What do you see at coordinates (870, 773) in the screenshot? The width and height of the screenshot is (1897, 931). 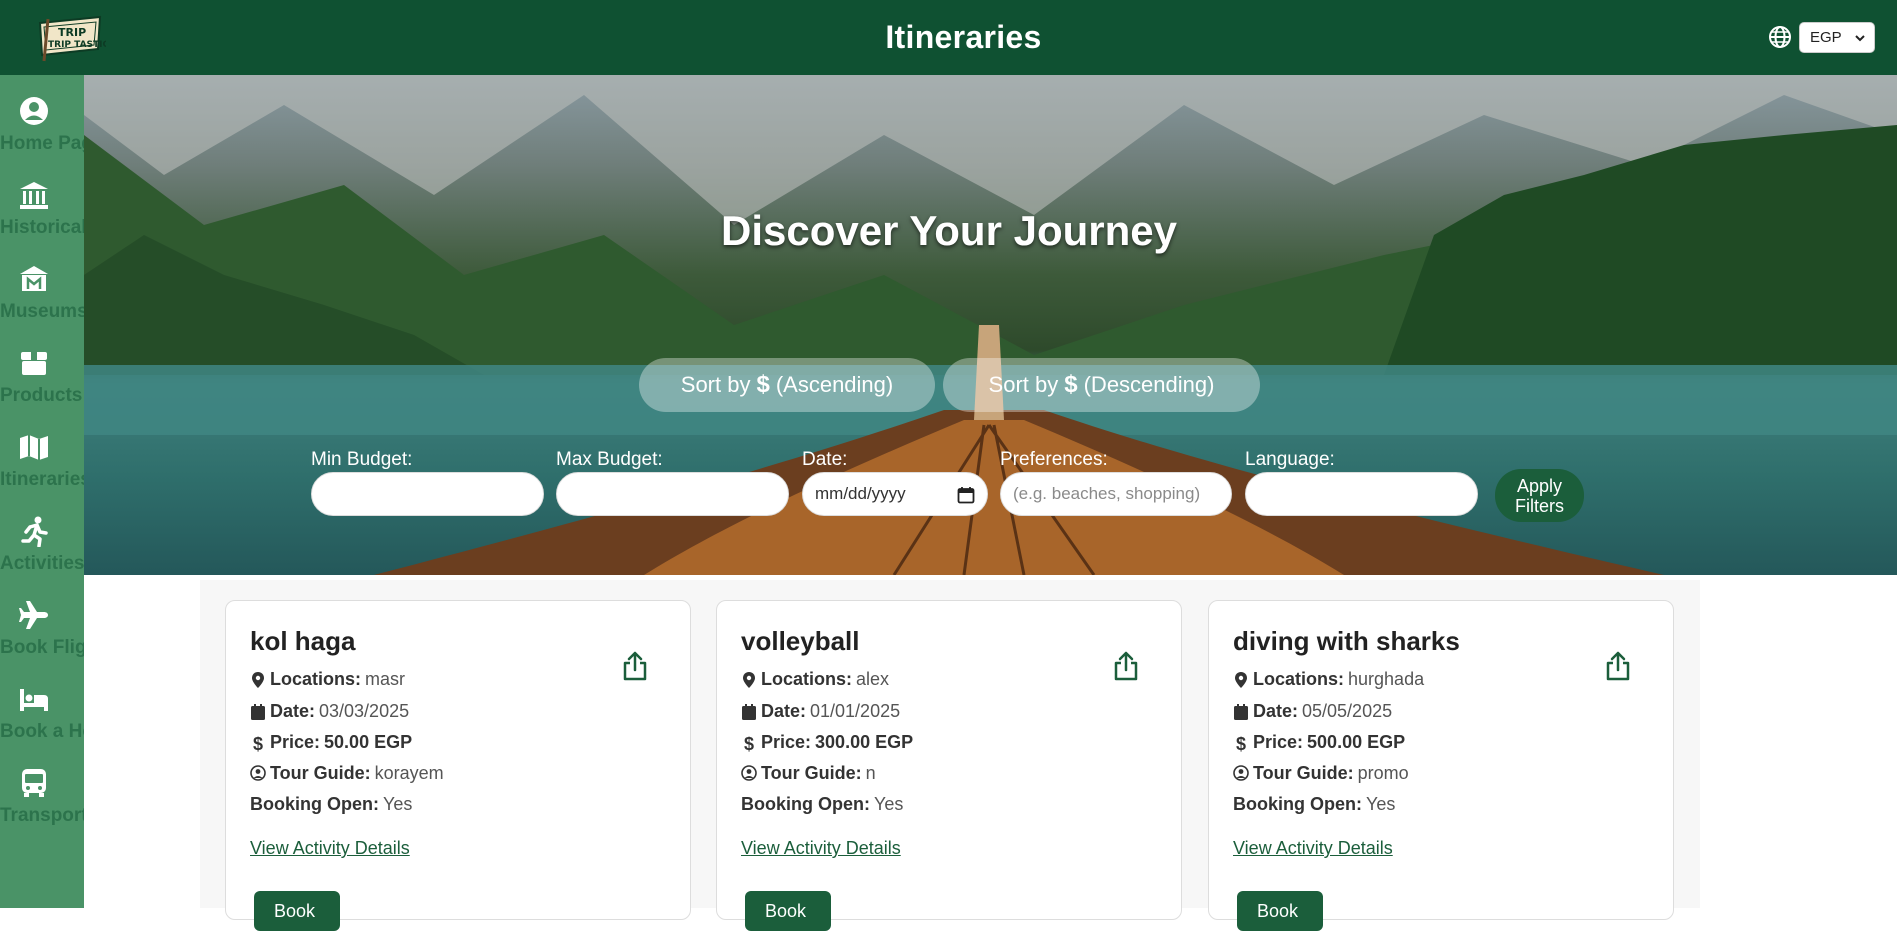 I see `card-tour-guide: n` at bounding box center [870, 773].